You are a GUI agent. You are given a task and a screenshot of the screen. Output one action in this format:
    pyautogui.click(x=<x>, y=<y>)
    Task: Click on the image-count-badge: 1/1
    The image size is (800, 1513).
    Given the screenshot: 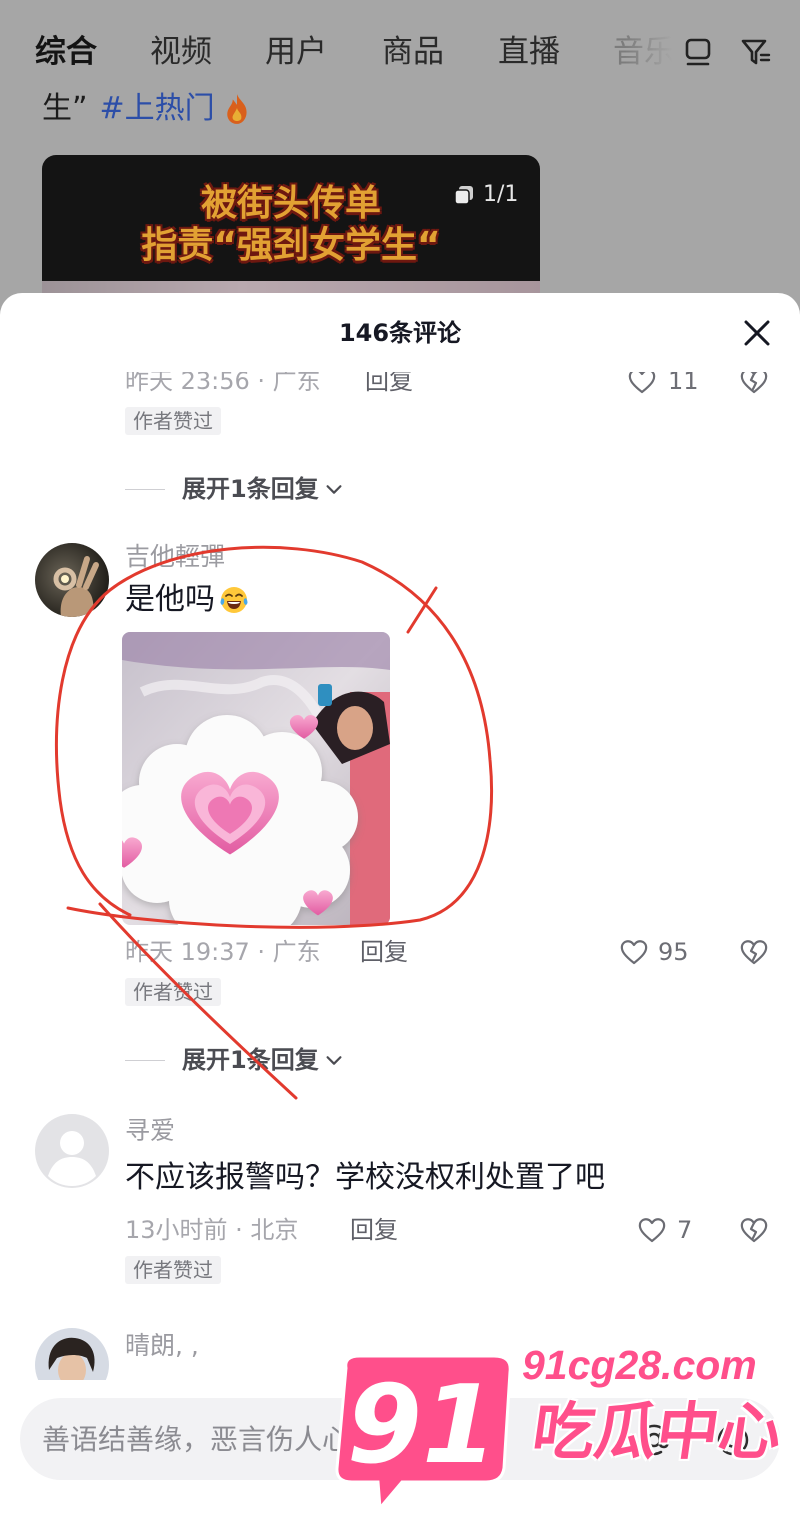 What is the action you would take?
    pyautogui.click(x=485, y=195)
    